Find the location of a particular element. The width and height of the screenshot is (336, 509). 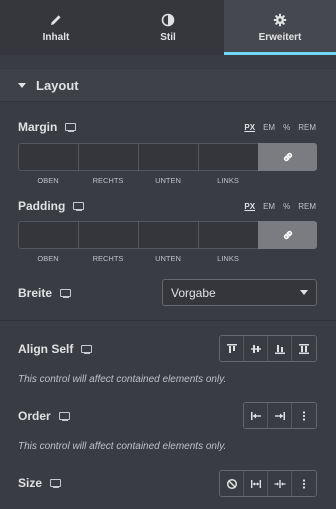

align-self-label-row: Align Self is located at coordinates (55, 349).